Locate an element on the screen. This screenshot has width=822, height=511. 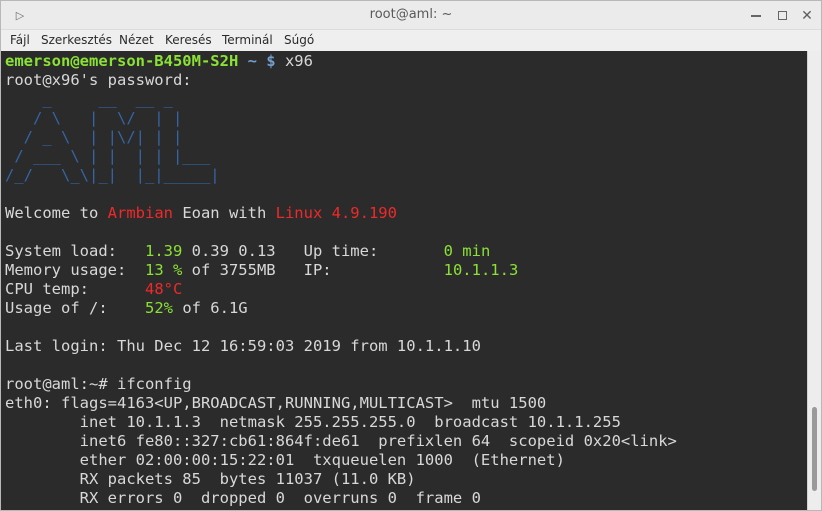
menu-terminal: Terminál is located at coordinates (247, 40).